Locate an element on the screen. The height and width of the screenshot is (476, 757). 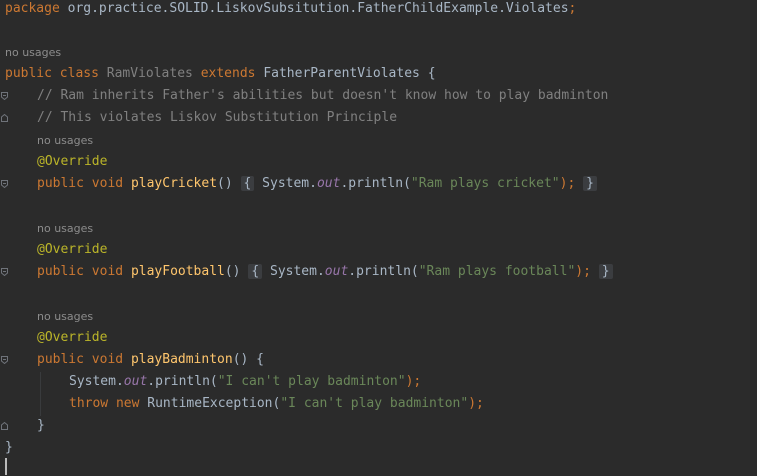
extends-keyword: extends is located at coordinates (228, 73).